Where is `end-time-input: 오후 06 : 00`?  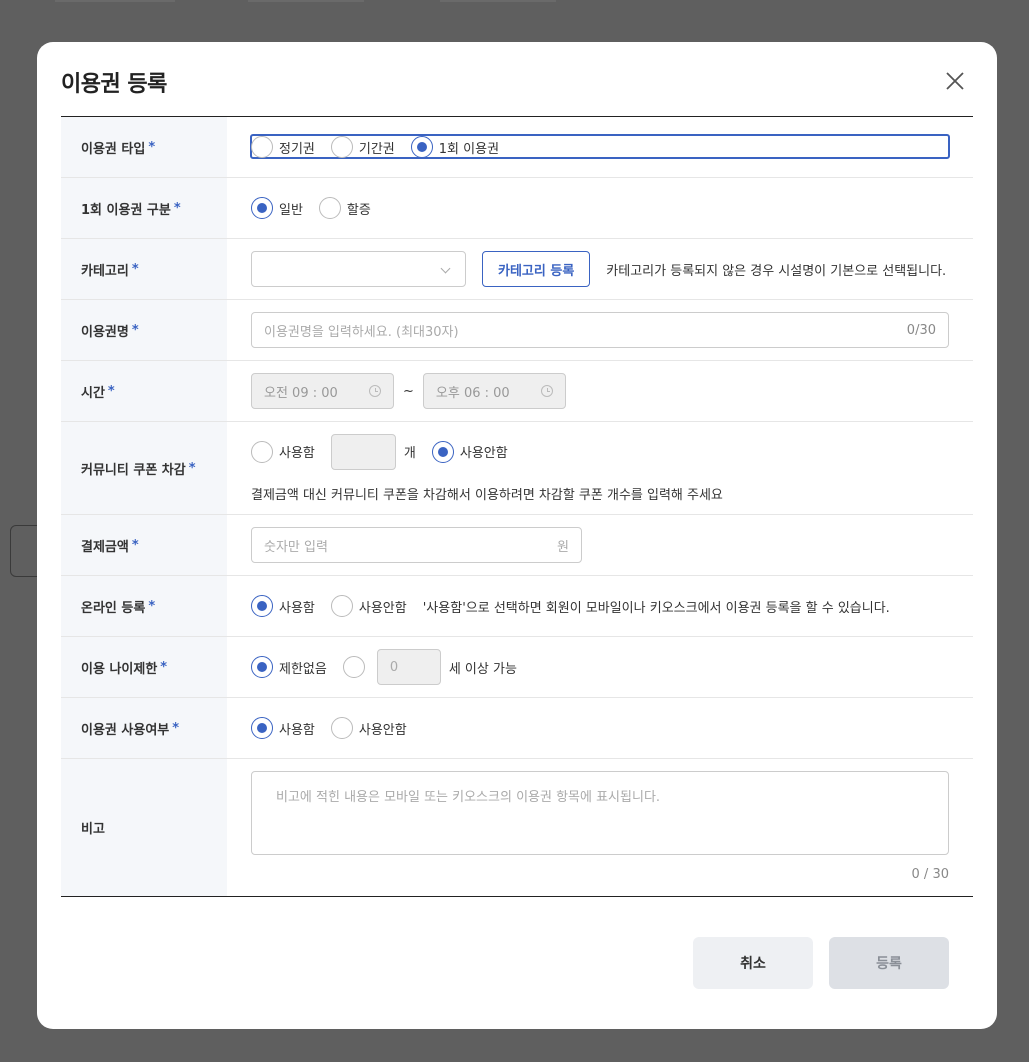 end-time-input: 오후 06 : 00 is located at coordinates (494, 391).